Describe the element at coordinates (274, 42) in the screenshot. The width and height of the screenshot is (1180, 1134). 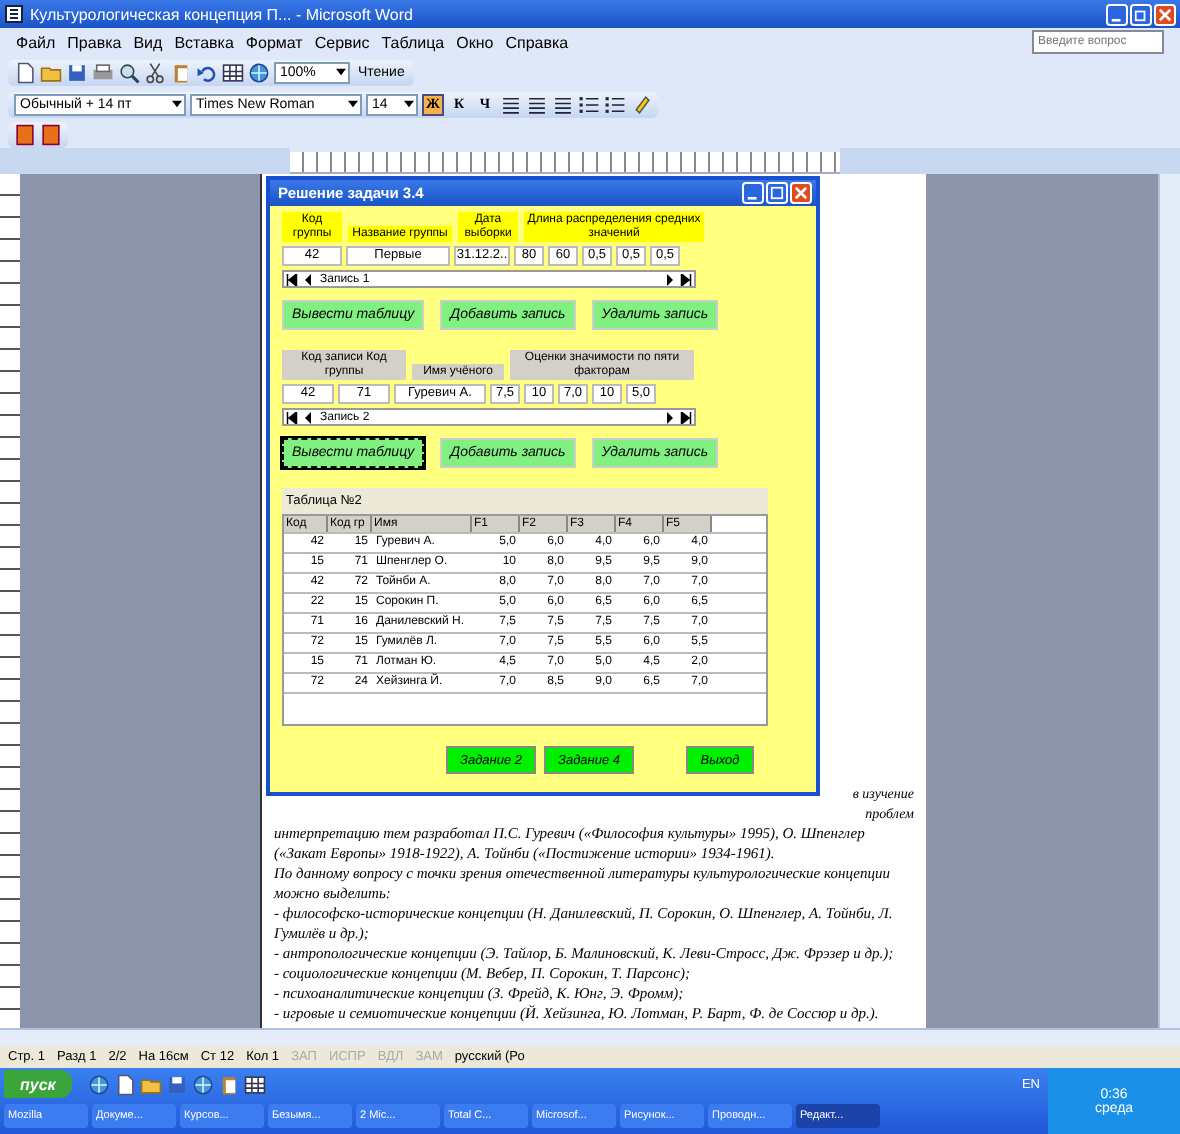
I see `menu-item: Формат` at that location.